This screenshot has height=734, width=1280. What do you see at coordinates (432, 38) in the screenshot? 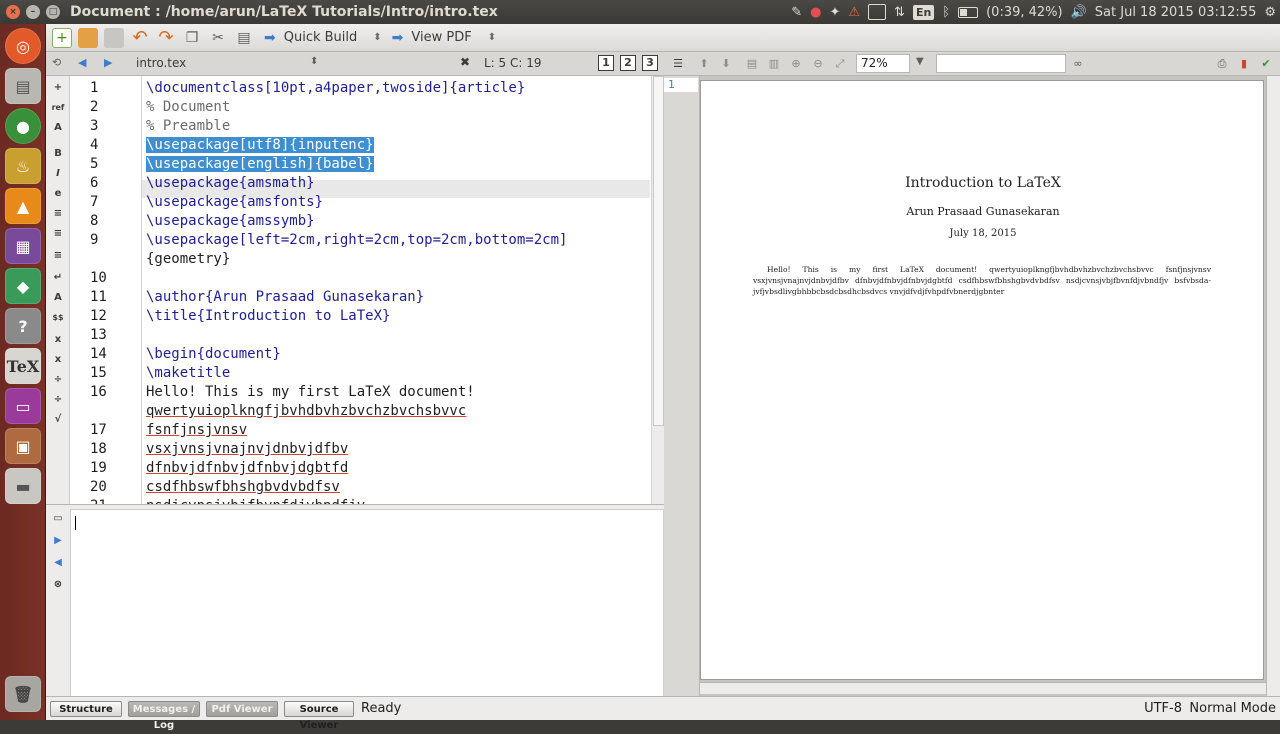
I see `view-pdf-button: ➡ View PDF` at bounding box center [432, 38].